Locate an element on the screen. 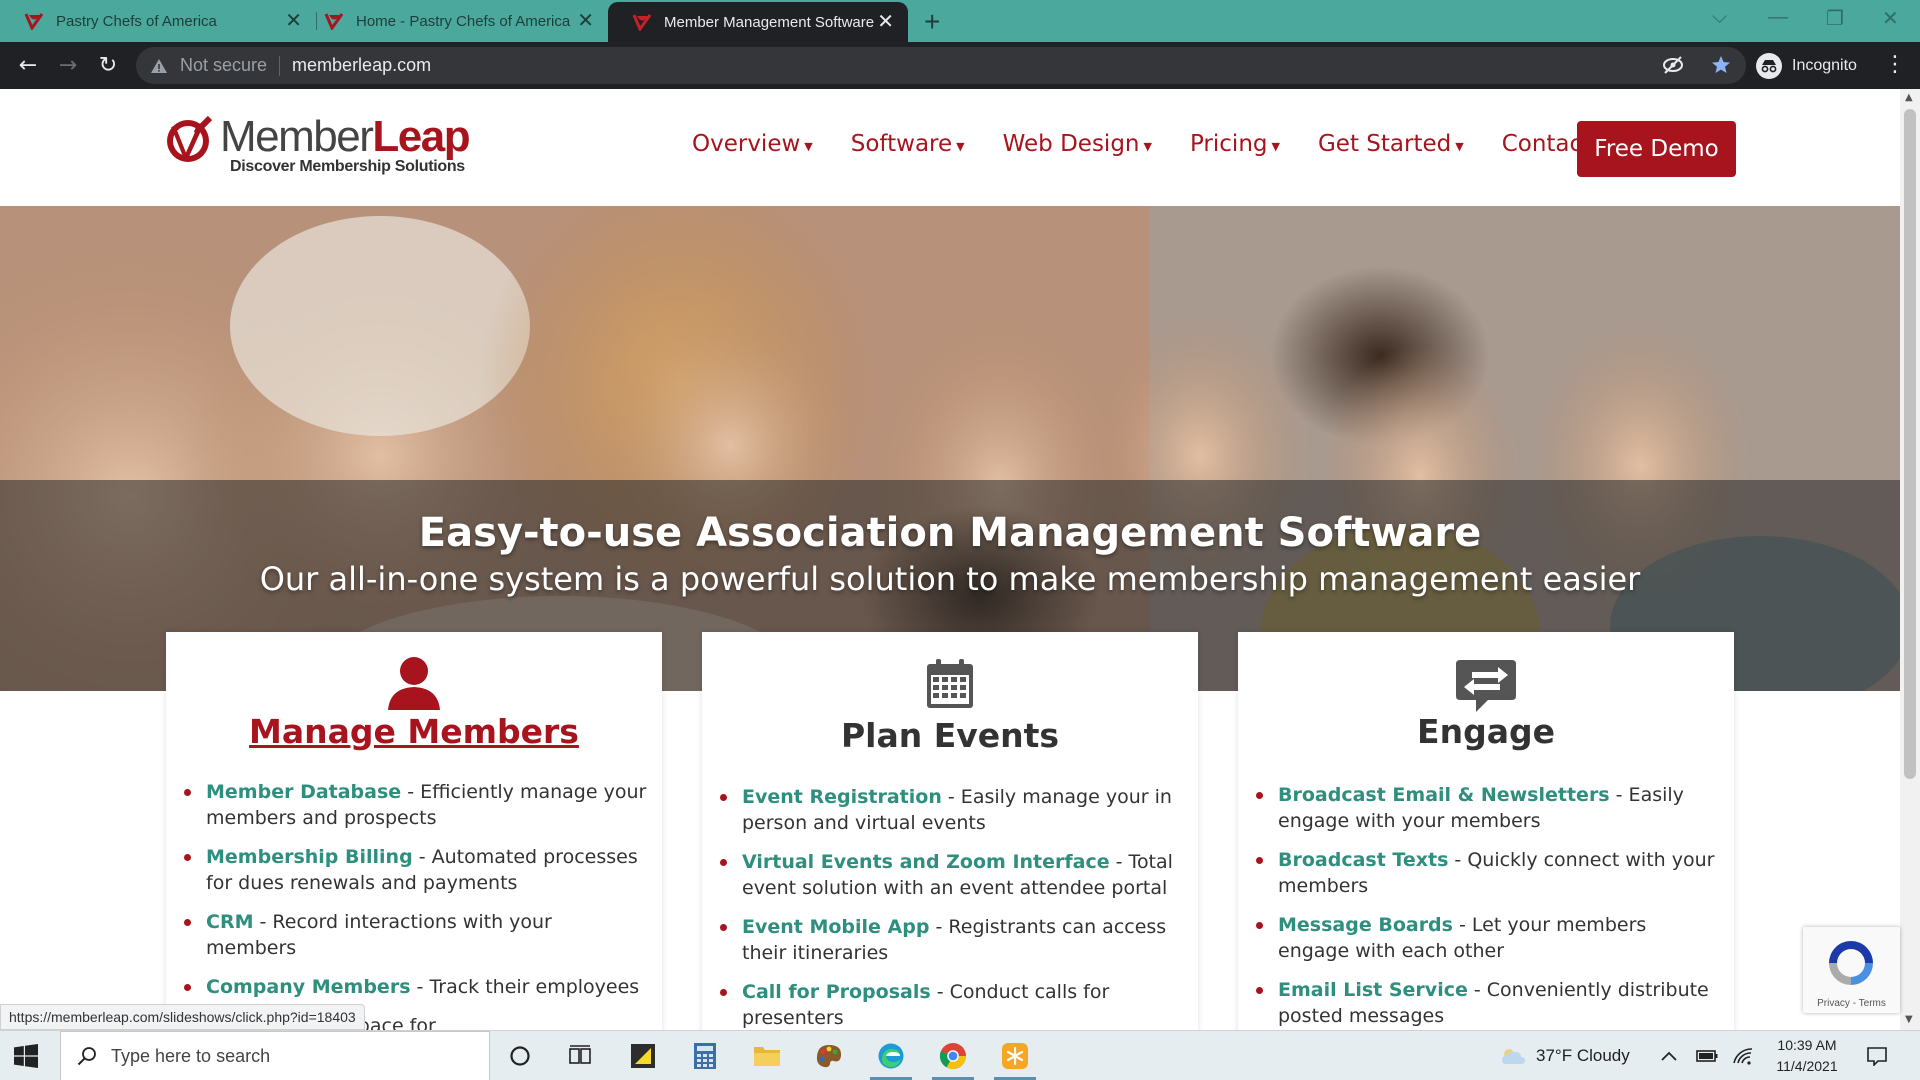  tab-title: Home - Pastry Chefs of America is located at coordinates (463, 21).